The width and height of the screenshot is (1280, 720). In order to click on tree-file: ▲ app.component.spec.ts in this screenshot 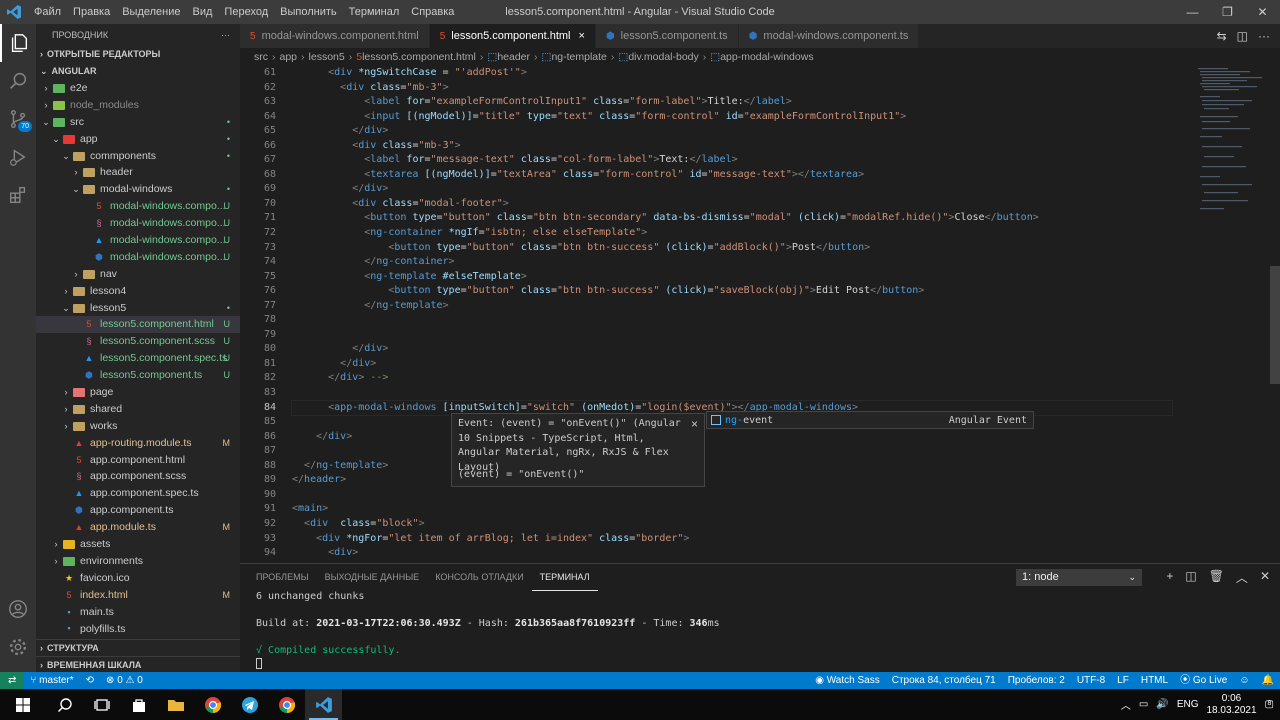, I will do `click(138, 493)`.